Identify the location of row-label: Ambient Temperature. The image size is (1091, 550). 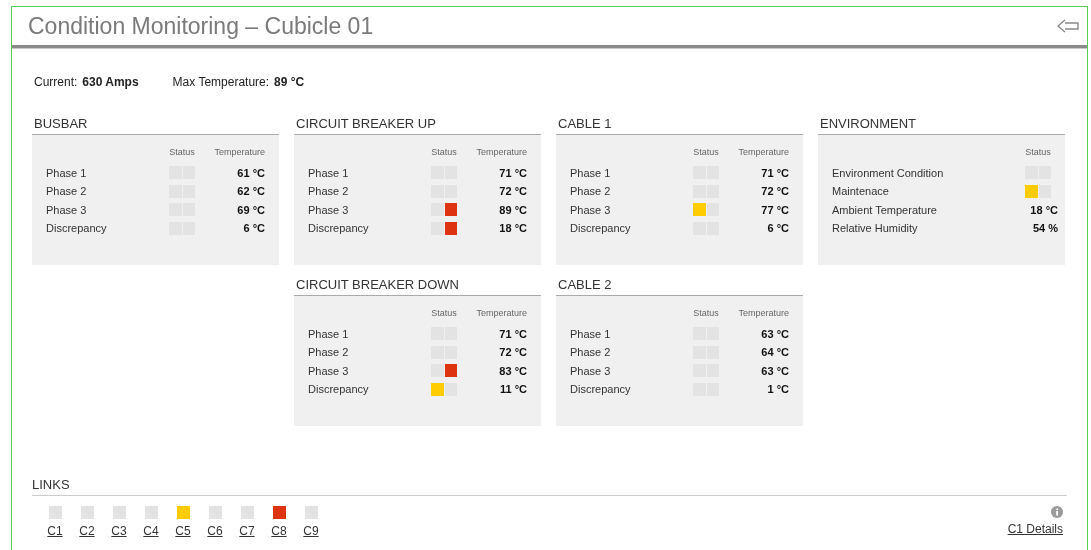
(885, 210).